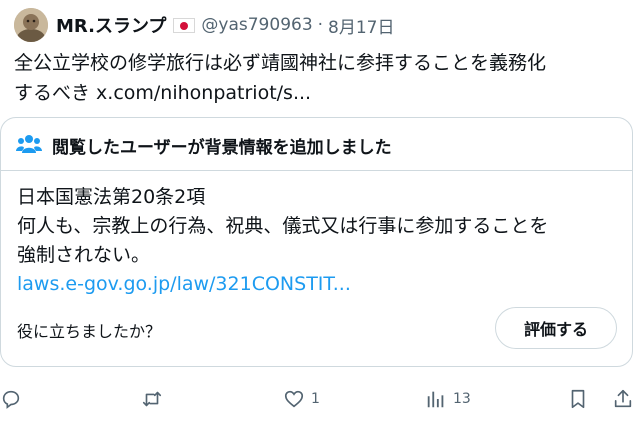  I want to click on avatar, so click(31, 25).